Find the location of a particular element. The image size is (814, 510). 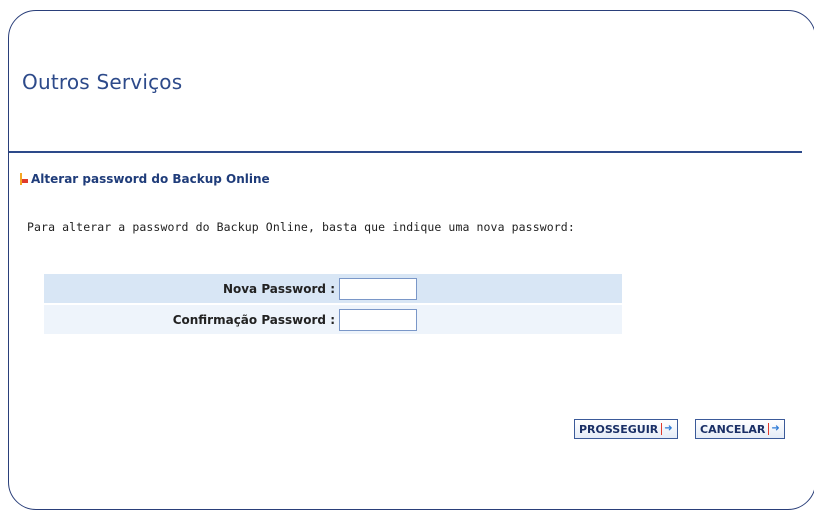

new-password-label: Nova Password : is located at coordinates (278, 288).